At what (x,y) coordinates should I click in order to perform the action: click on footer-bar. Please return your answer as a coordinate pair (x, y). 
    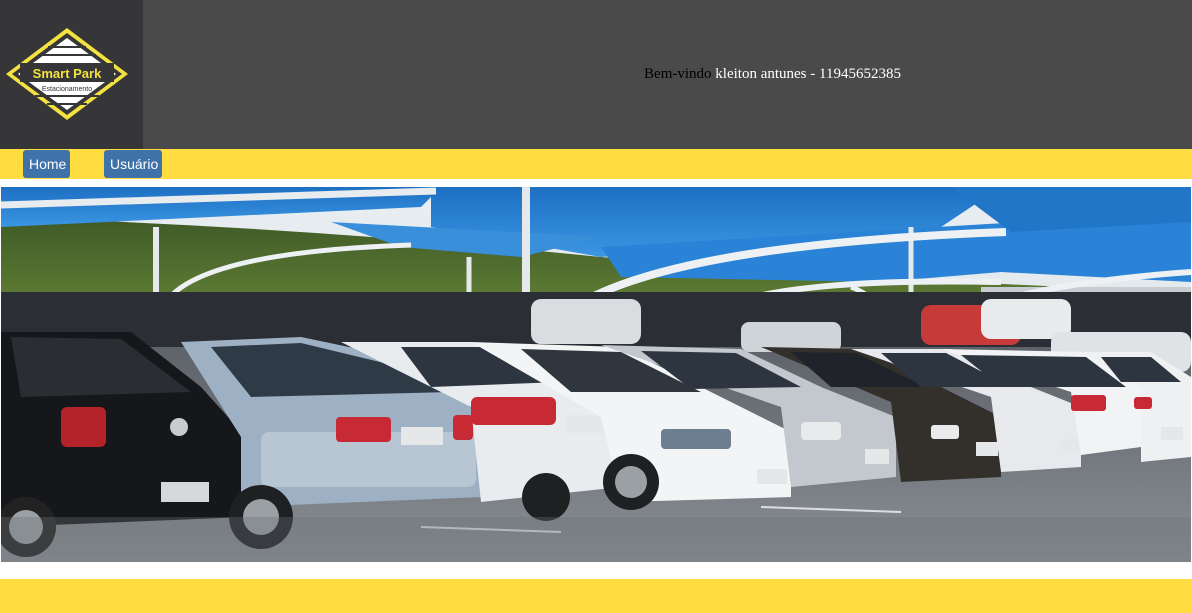
    Looking at the image, I should click on (596, 596).